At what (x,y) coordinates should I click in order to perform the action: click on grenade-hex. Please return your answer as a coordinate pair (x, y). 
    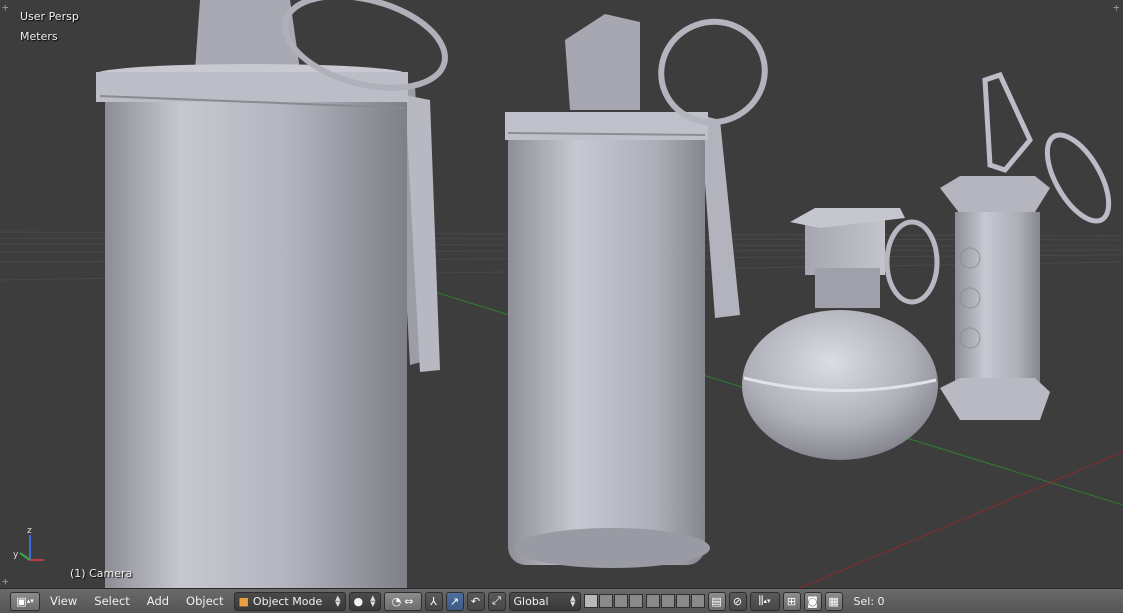
    Looking at the image, I should click on (1030, 245).